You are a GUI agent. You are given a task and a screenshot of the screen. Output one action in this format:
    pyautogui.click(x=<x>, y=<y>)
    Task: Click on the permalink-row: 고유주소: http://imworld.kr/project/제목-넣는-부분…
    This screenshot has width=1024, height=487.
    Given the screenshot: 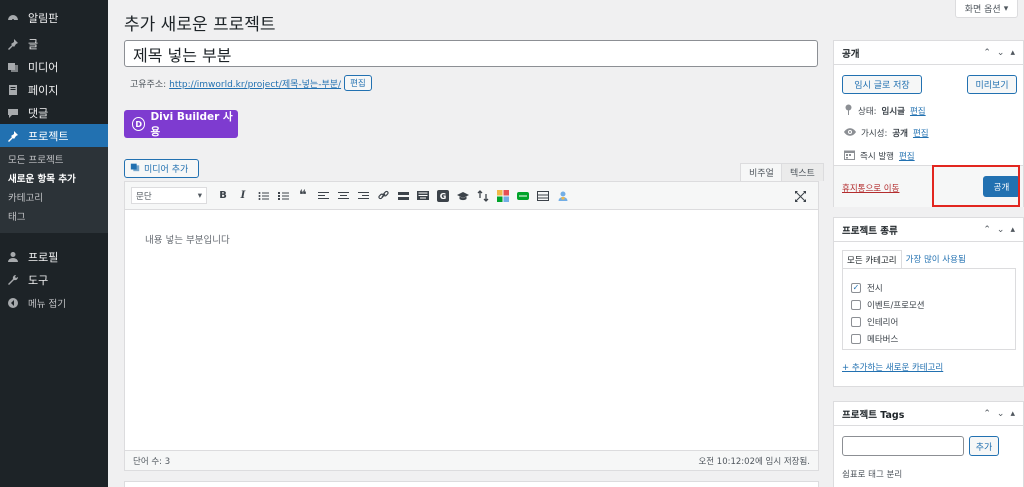 What is the action you would take?
    pyautogui.click(x=251, y=83)
    